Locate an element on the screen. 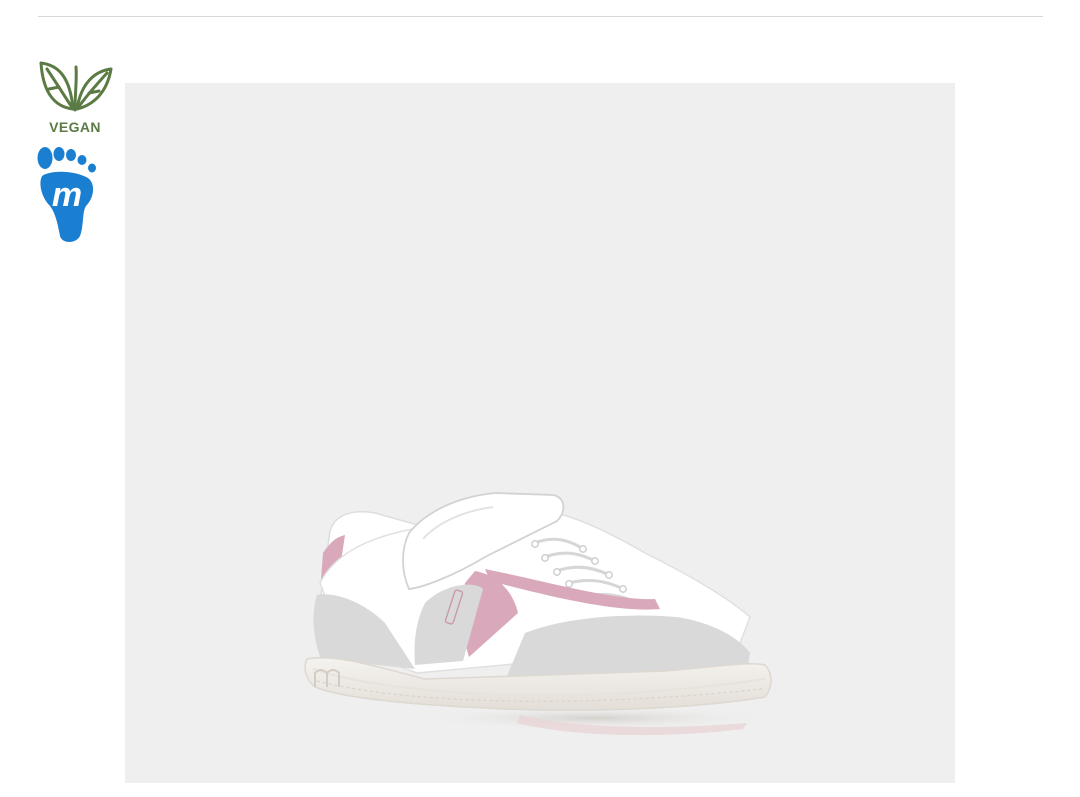 This screenshot has height=797, width=1080. brand-letter: m is located at coordinates (67, 195).